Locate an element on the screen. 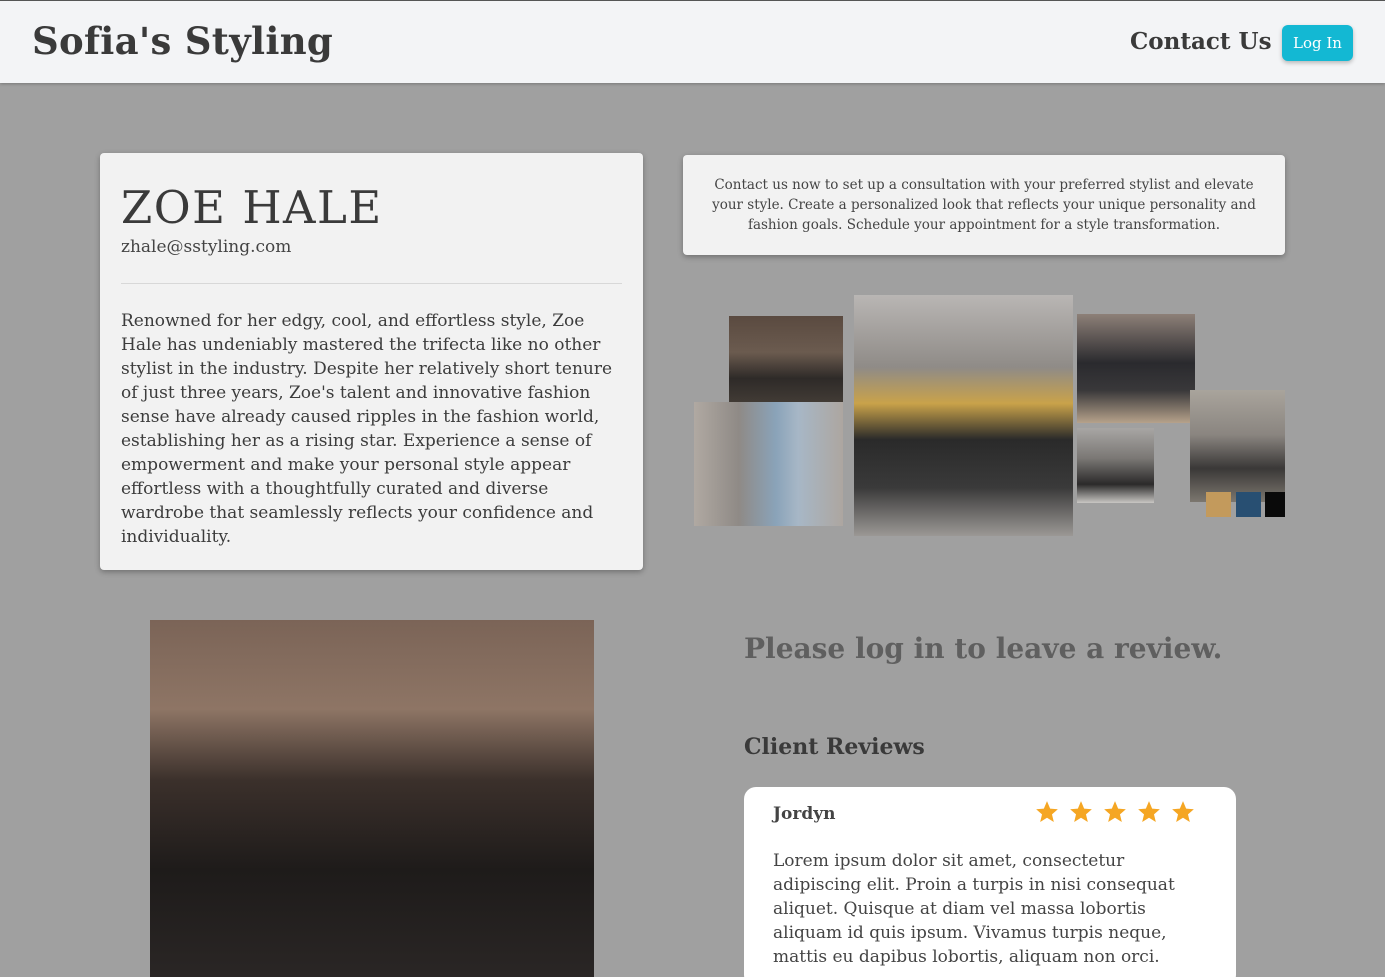  login-button: Log In is located at coordinates (1317, 43).